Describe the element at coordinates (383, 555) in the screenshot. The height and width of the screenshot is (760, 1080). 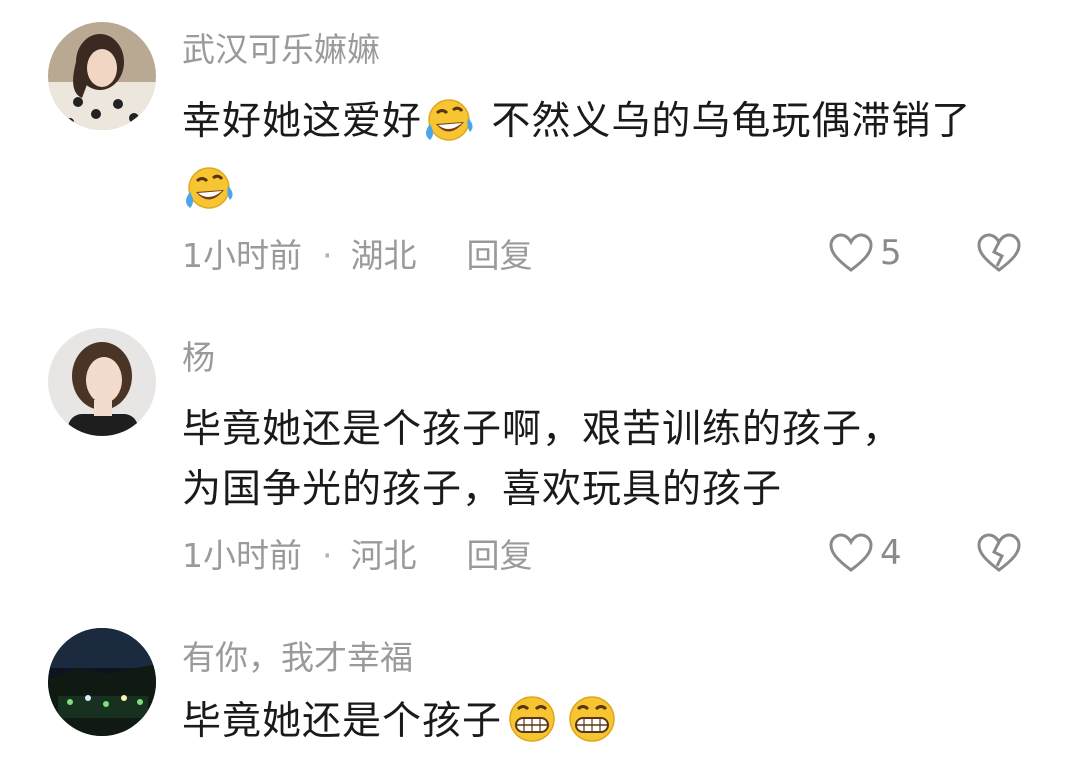
I see `location: 河北` at that location.